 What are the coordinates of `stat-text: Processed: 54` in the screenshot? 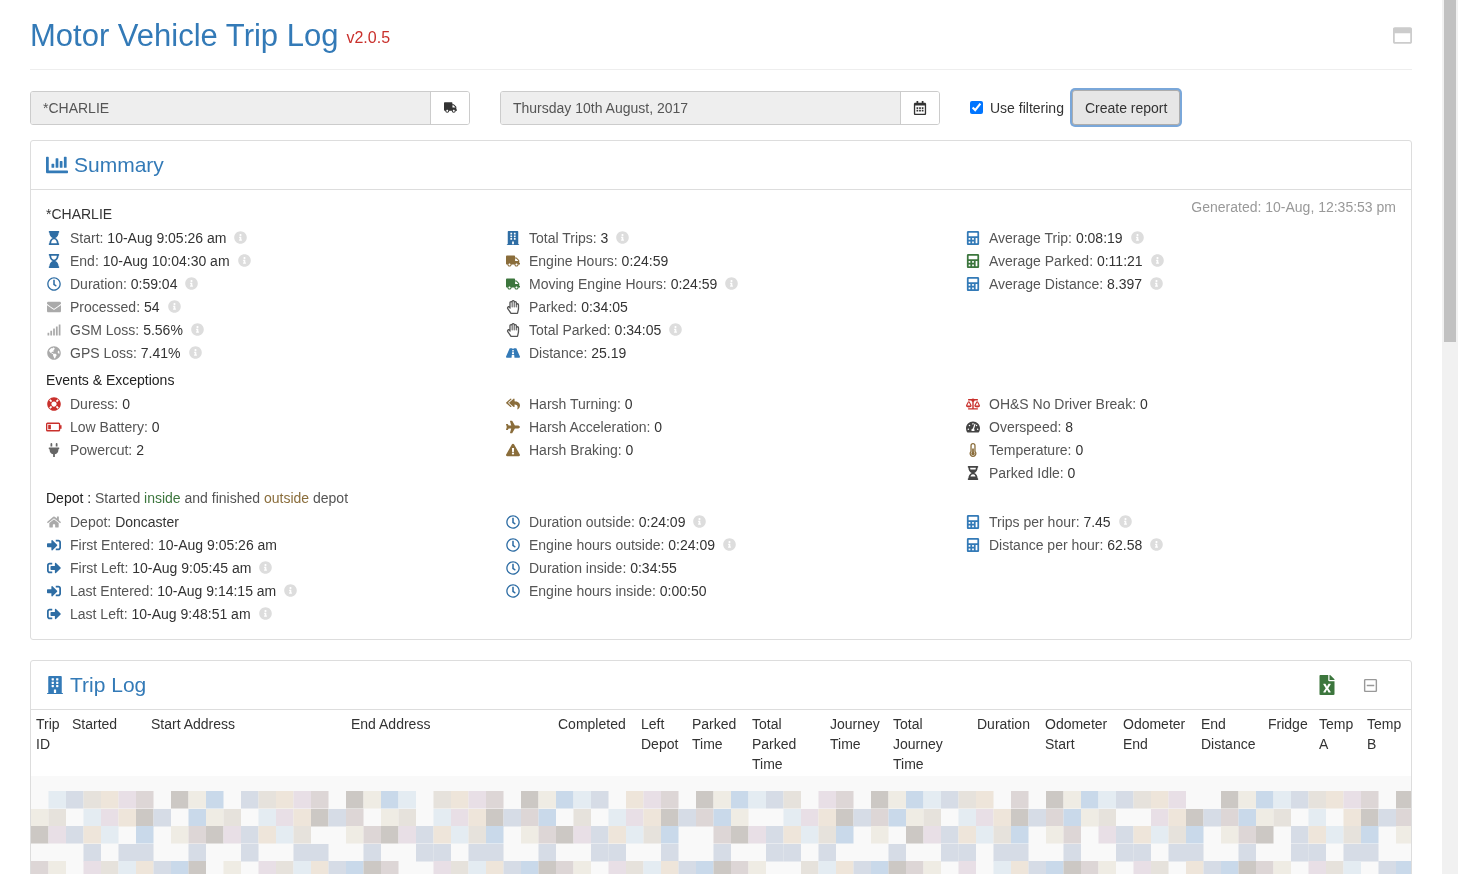 It's located at (115, 306).